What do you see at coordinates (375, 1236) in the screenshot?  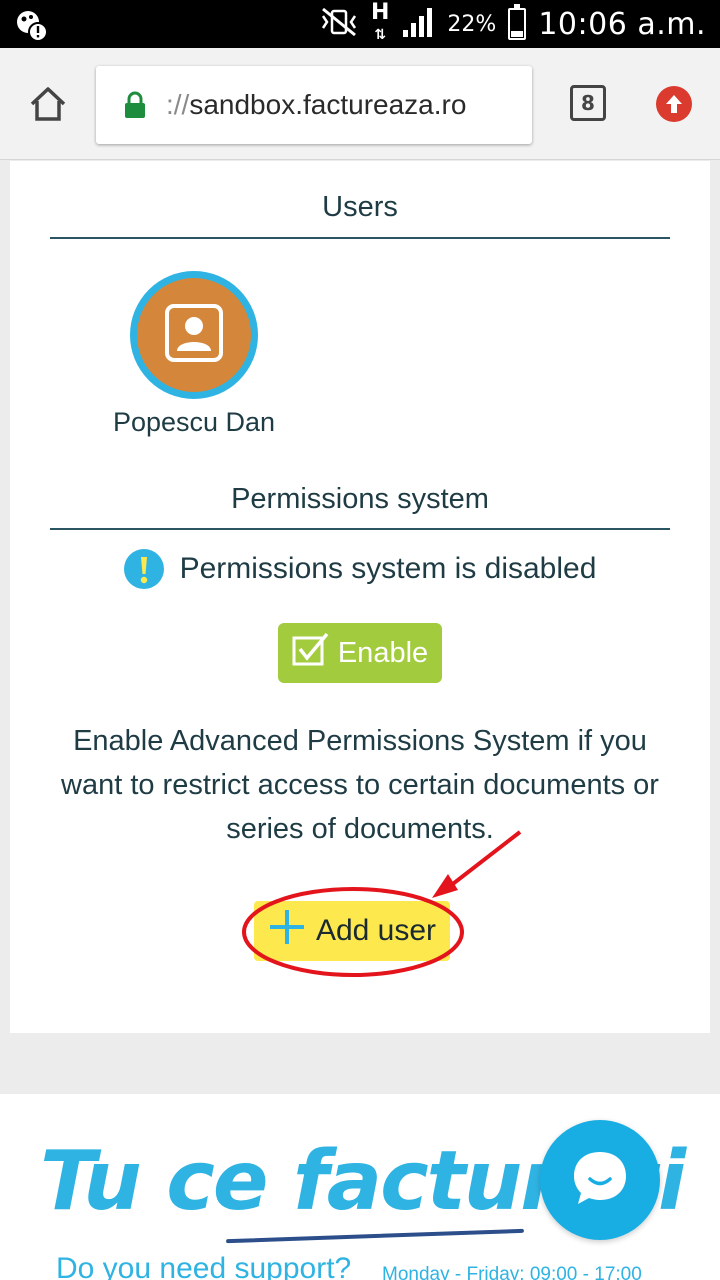 I see `brand-underline` at bounding box center [375, 1236].